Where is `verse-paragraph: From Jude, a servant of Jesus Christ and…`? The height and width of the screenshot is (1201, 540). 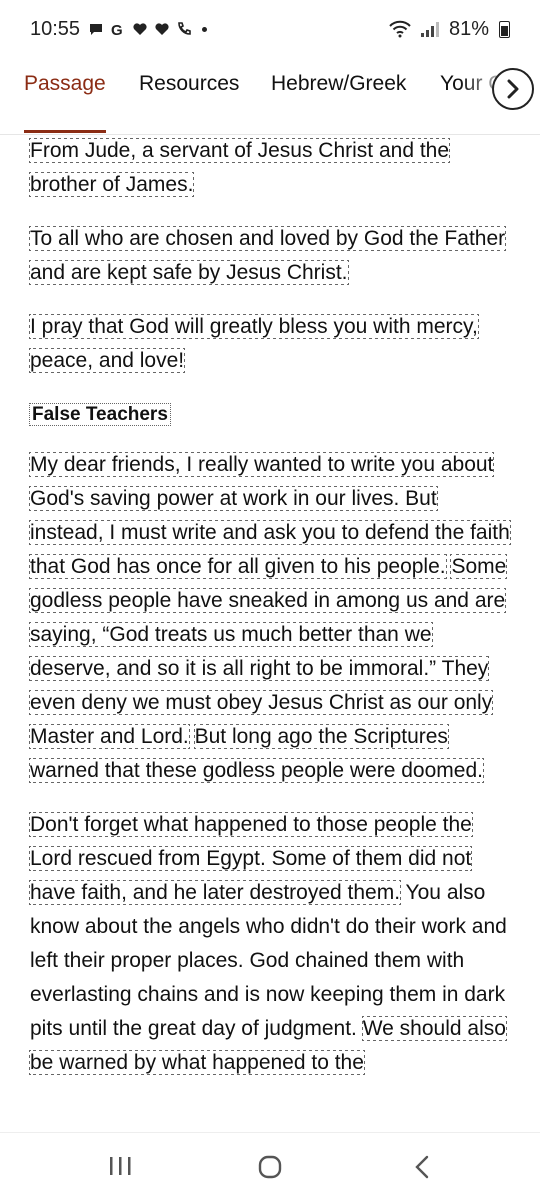
verse-paragraph: From Jude, a servant of Jesus Christ and… is located at coordinates (272, 168).